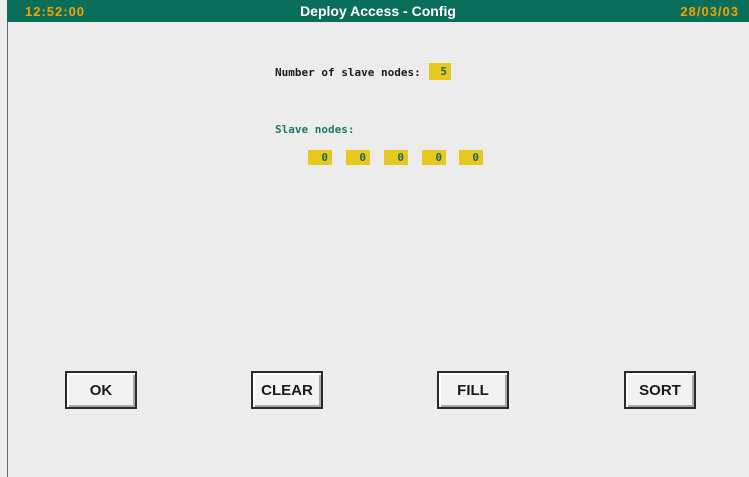  What do you see at coordinates (287, 390) in the screenshot?
I see `clear-button: CLEAR` at bounding box center [287, 390].